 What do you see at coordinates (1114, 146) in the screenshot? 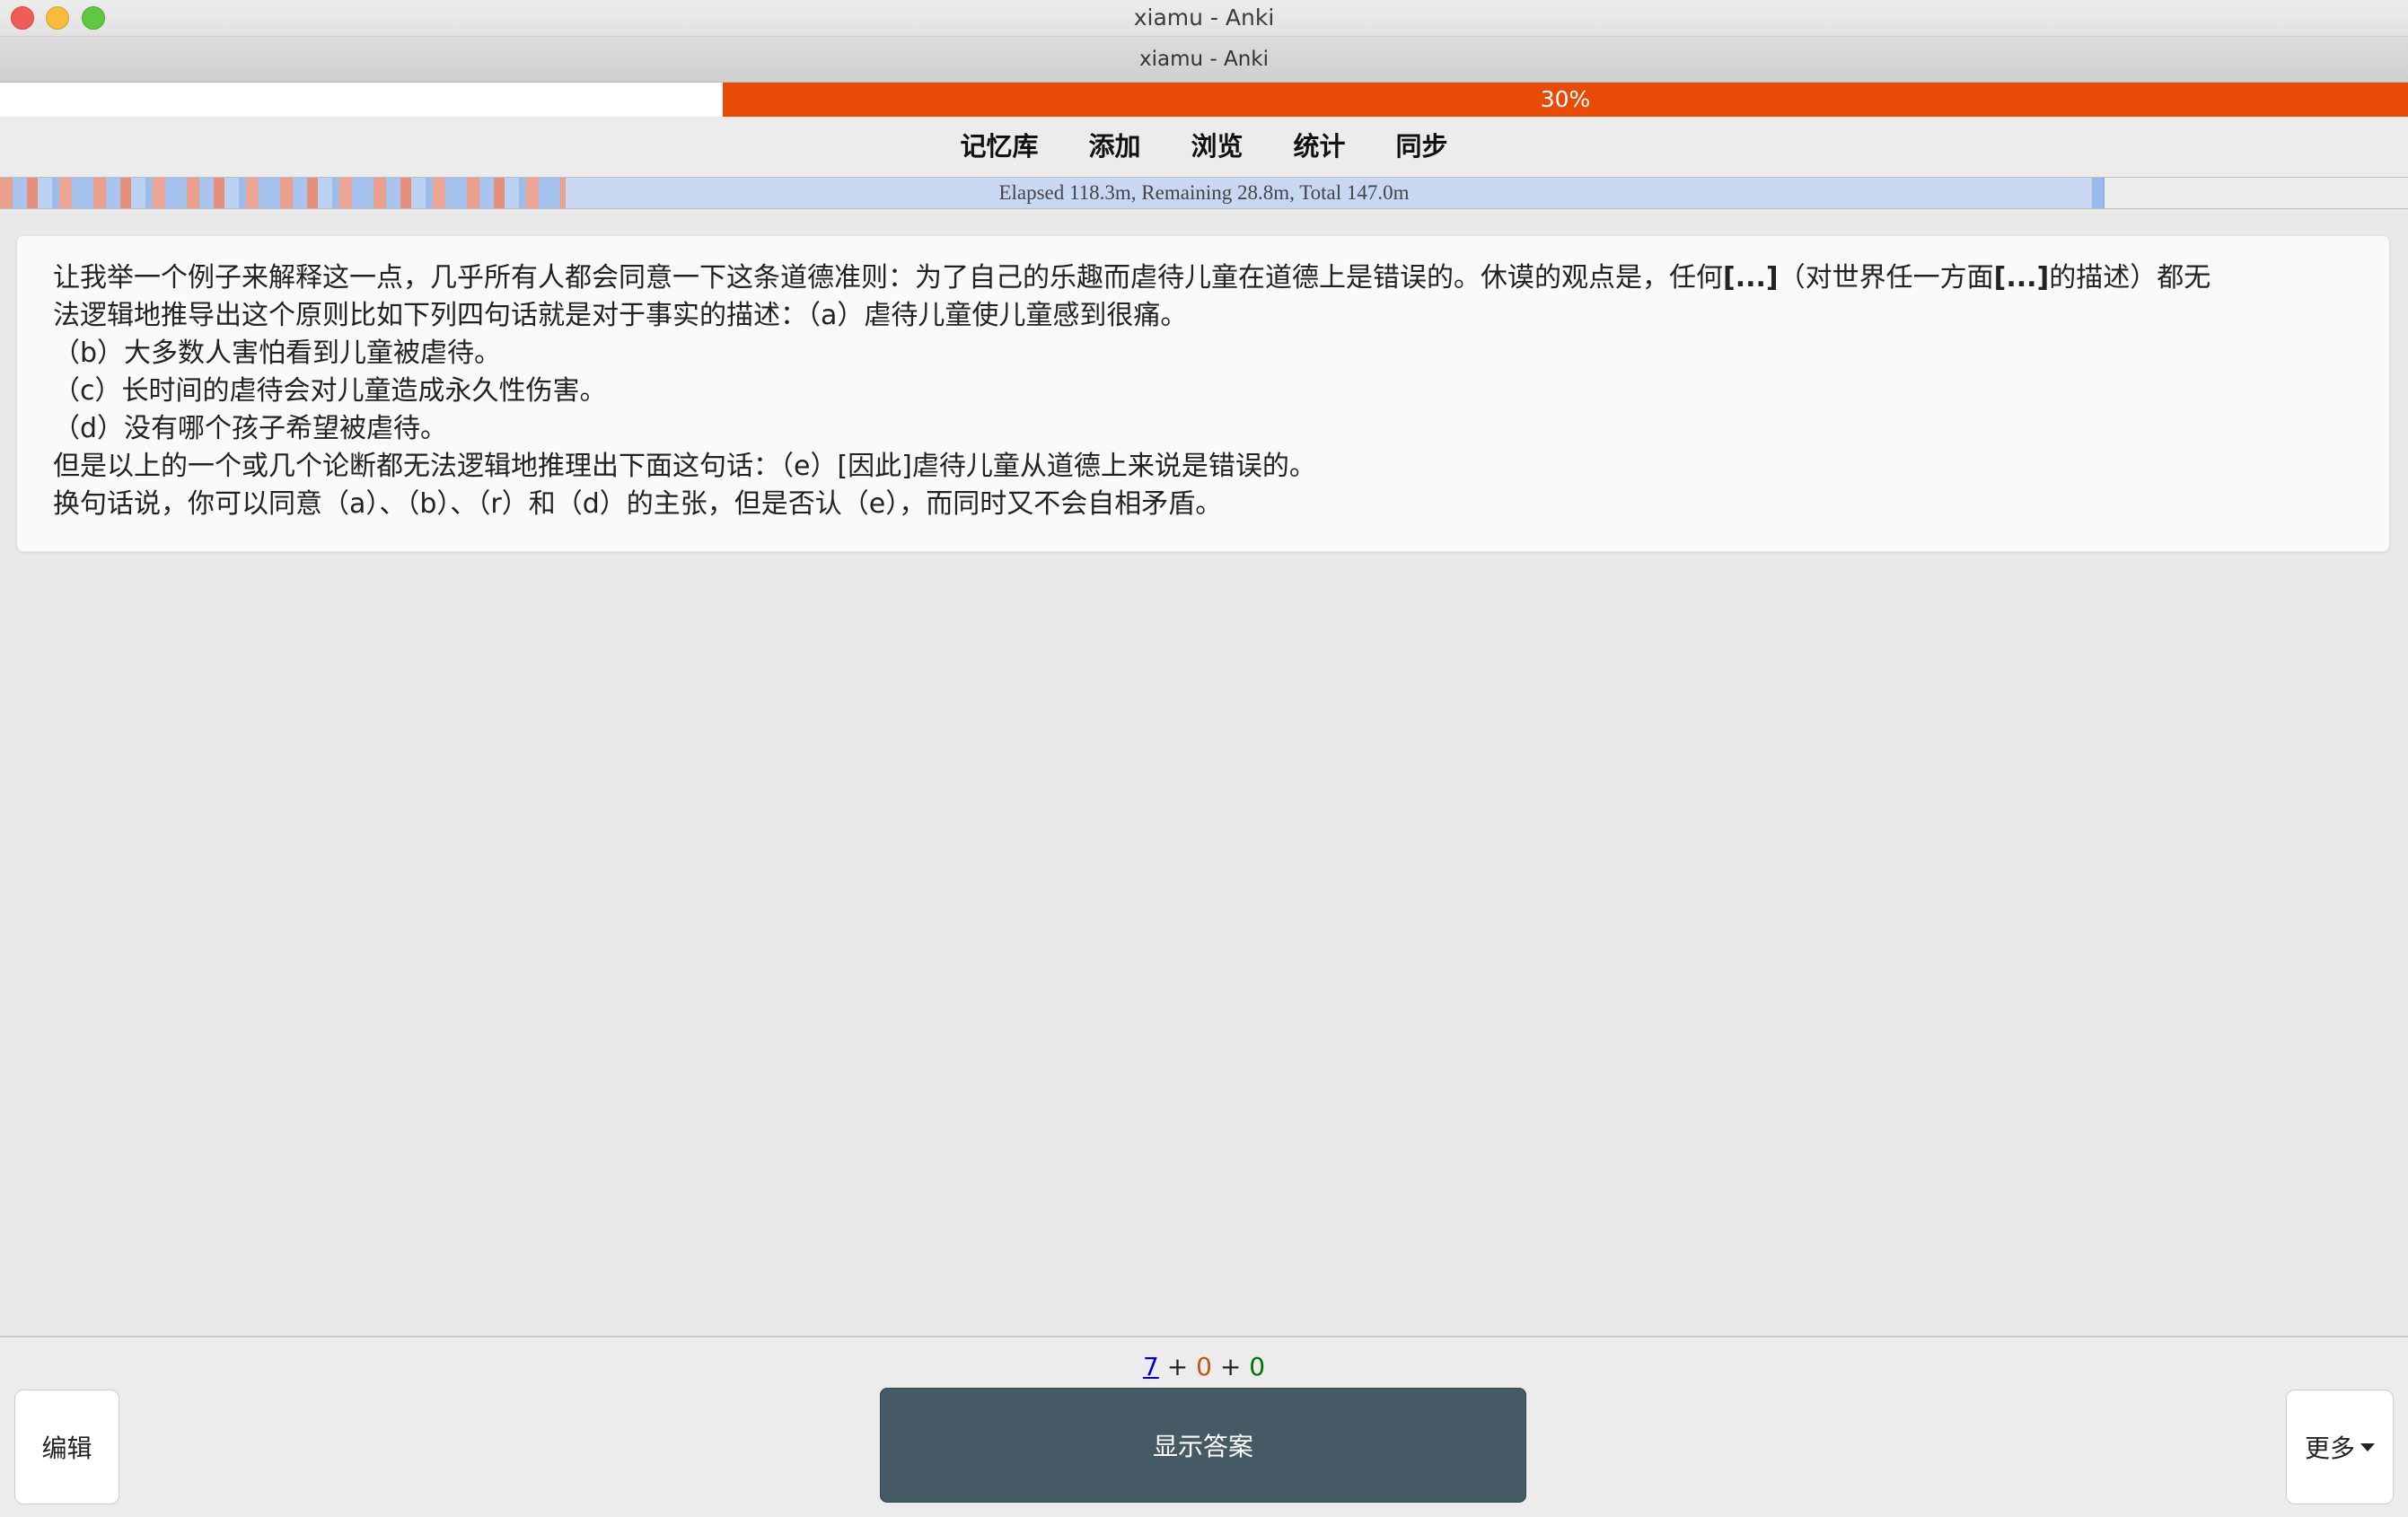
I see `nav-add: 添加` at bounding box center [1114, 146].